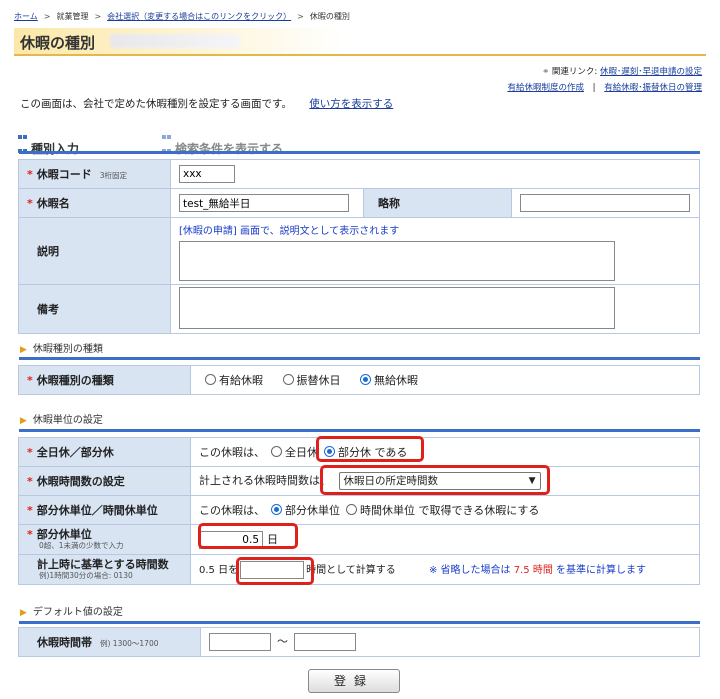 The width and height of the screenshot is (720, 699). Describe the element at coordinates (318, 380) in the screenshot. I see `type-opt-substitute: 振替休日` at that location.